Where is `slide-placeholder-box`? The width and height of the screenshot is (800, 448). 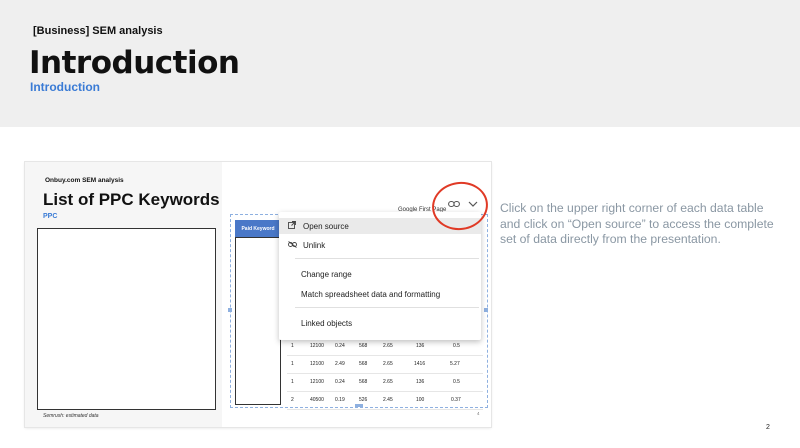
slide-placeholder-box is located at coordinates (126, 319).